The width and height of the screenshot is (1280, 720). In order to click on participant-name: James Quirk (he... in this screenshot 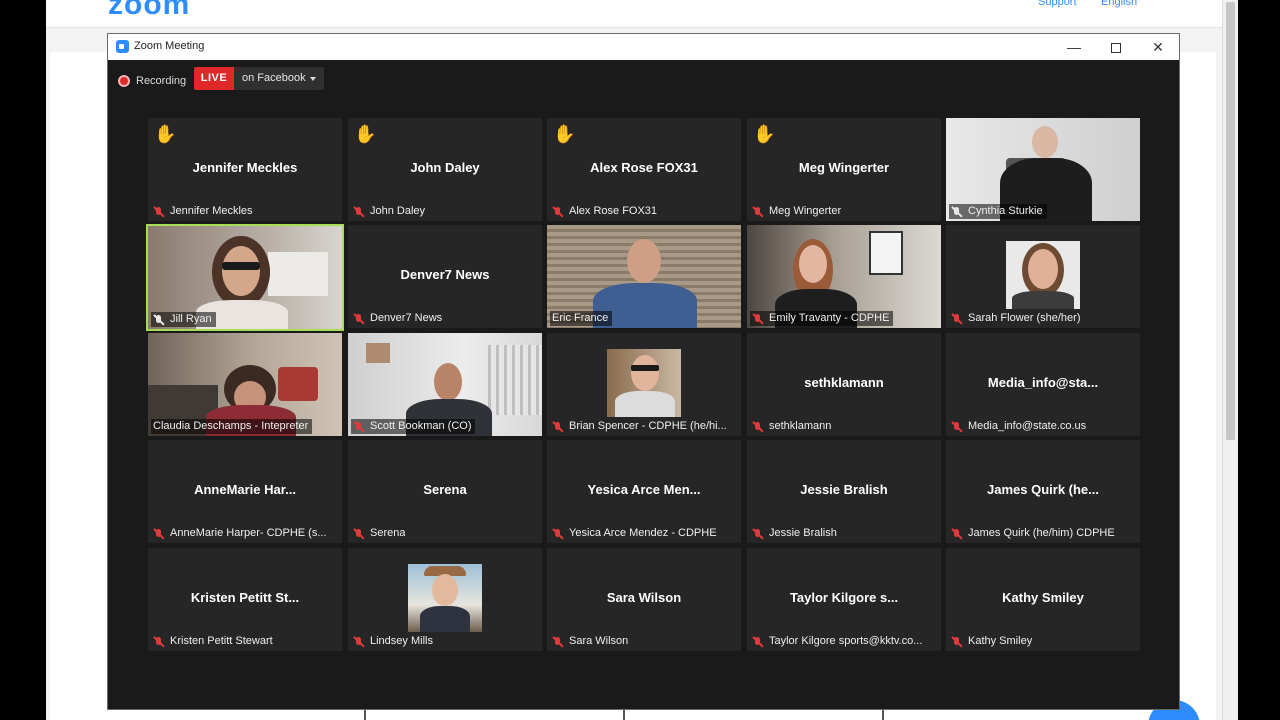, I will do `click(1043, 489)`.